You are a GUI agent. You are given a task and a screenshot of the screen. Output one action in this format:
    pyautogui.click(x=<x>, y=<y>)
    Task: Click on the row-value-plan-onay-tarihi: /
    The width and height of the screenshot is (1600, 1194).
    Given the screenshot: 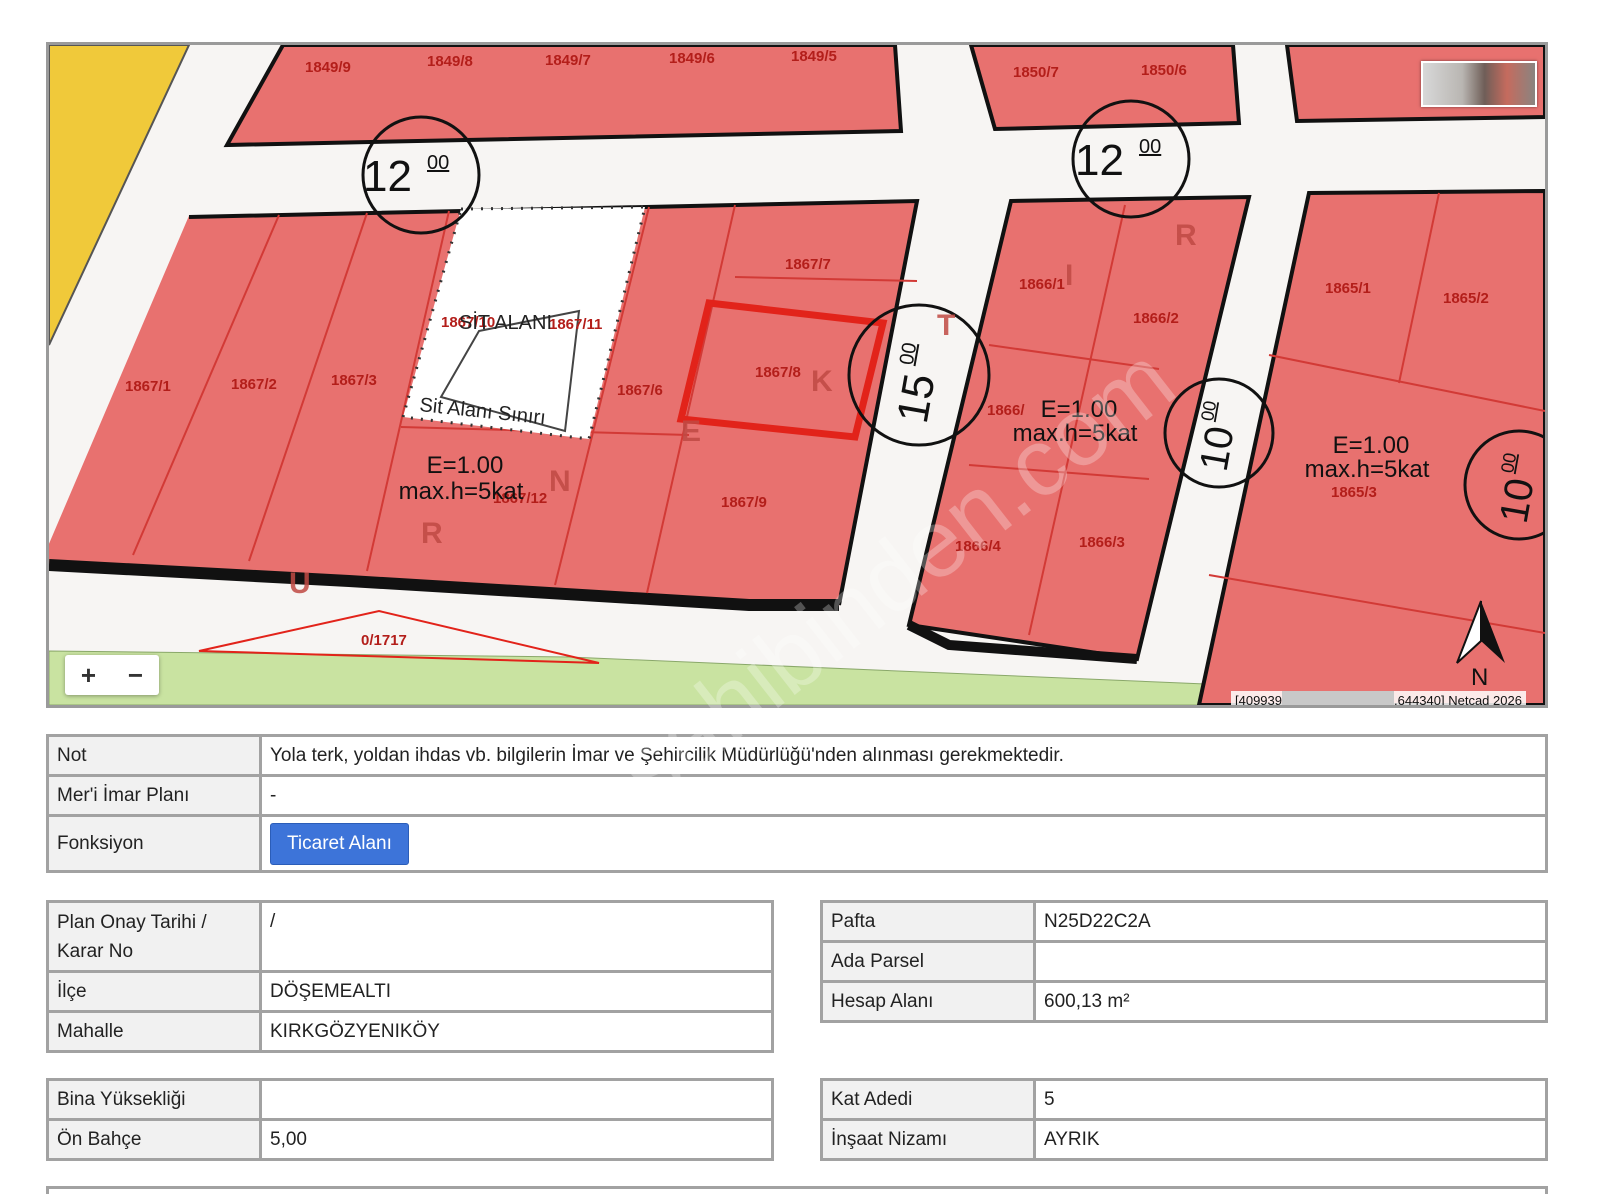 What is the action you would take?
    pyautogui.click(x=516, y=936)
    